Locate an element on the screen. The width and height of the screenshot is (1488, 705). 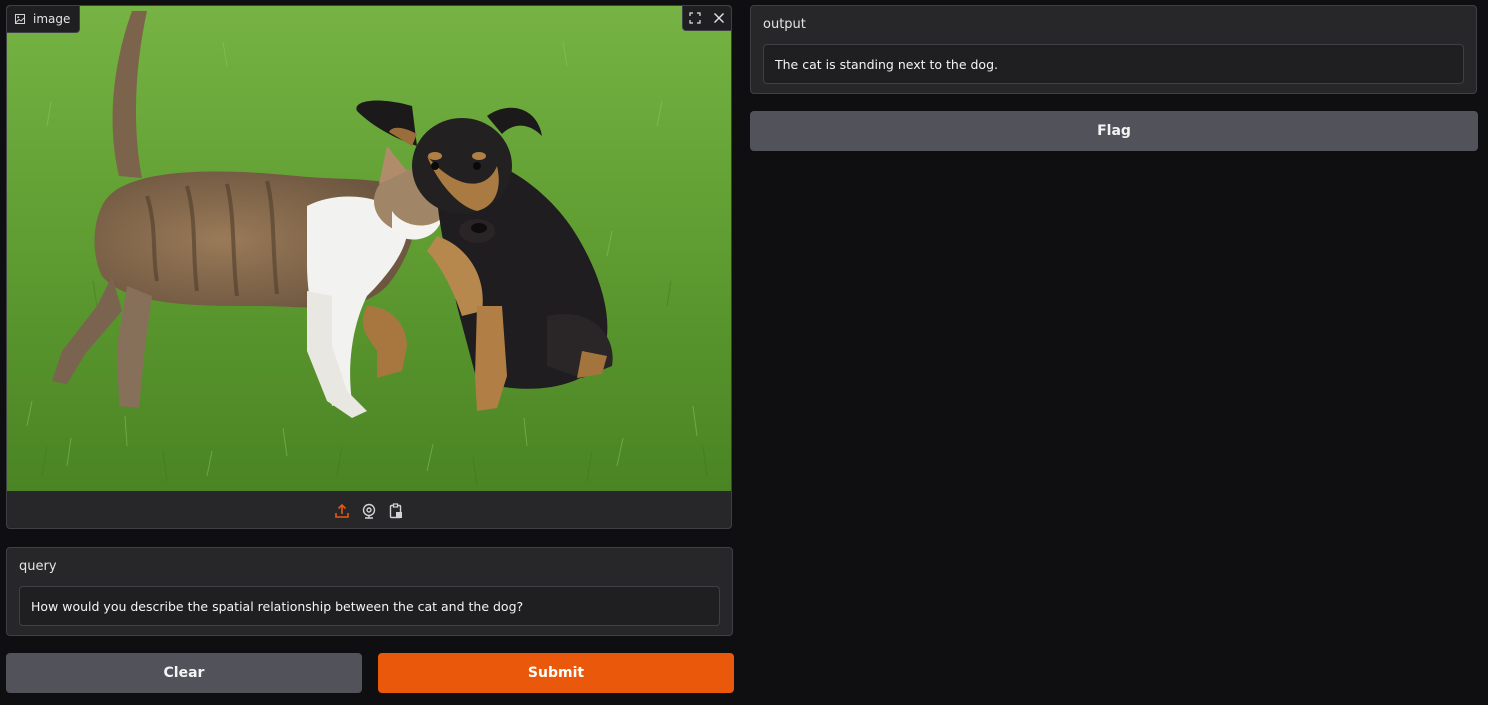
image-source-toolbar is located at coordinates (369, 509).